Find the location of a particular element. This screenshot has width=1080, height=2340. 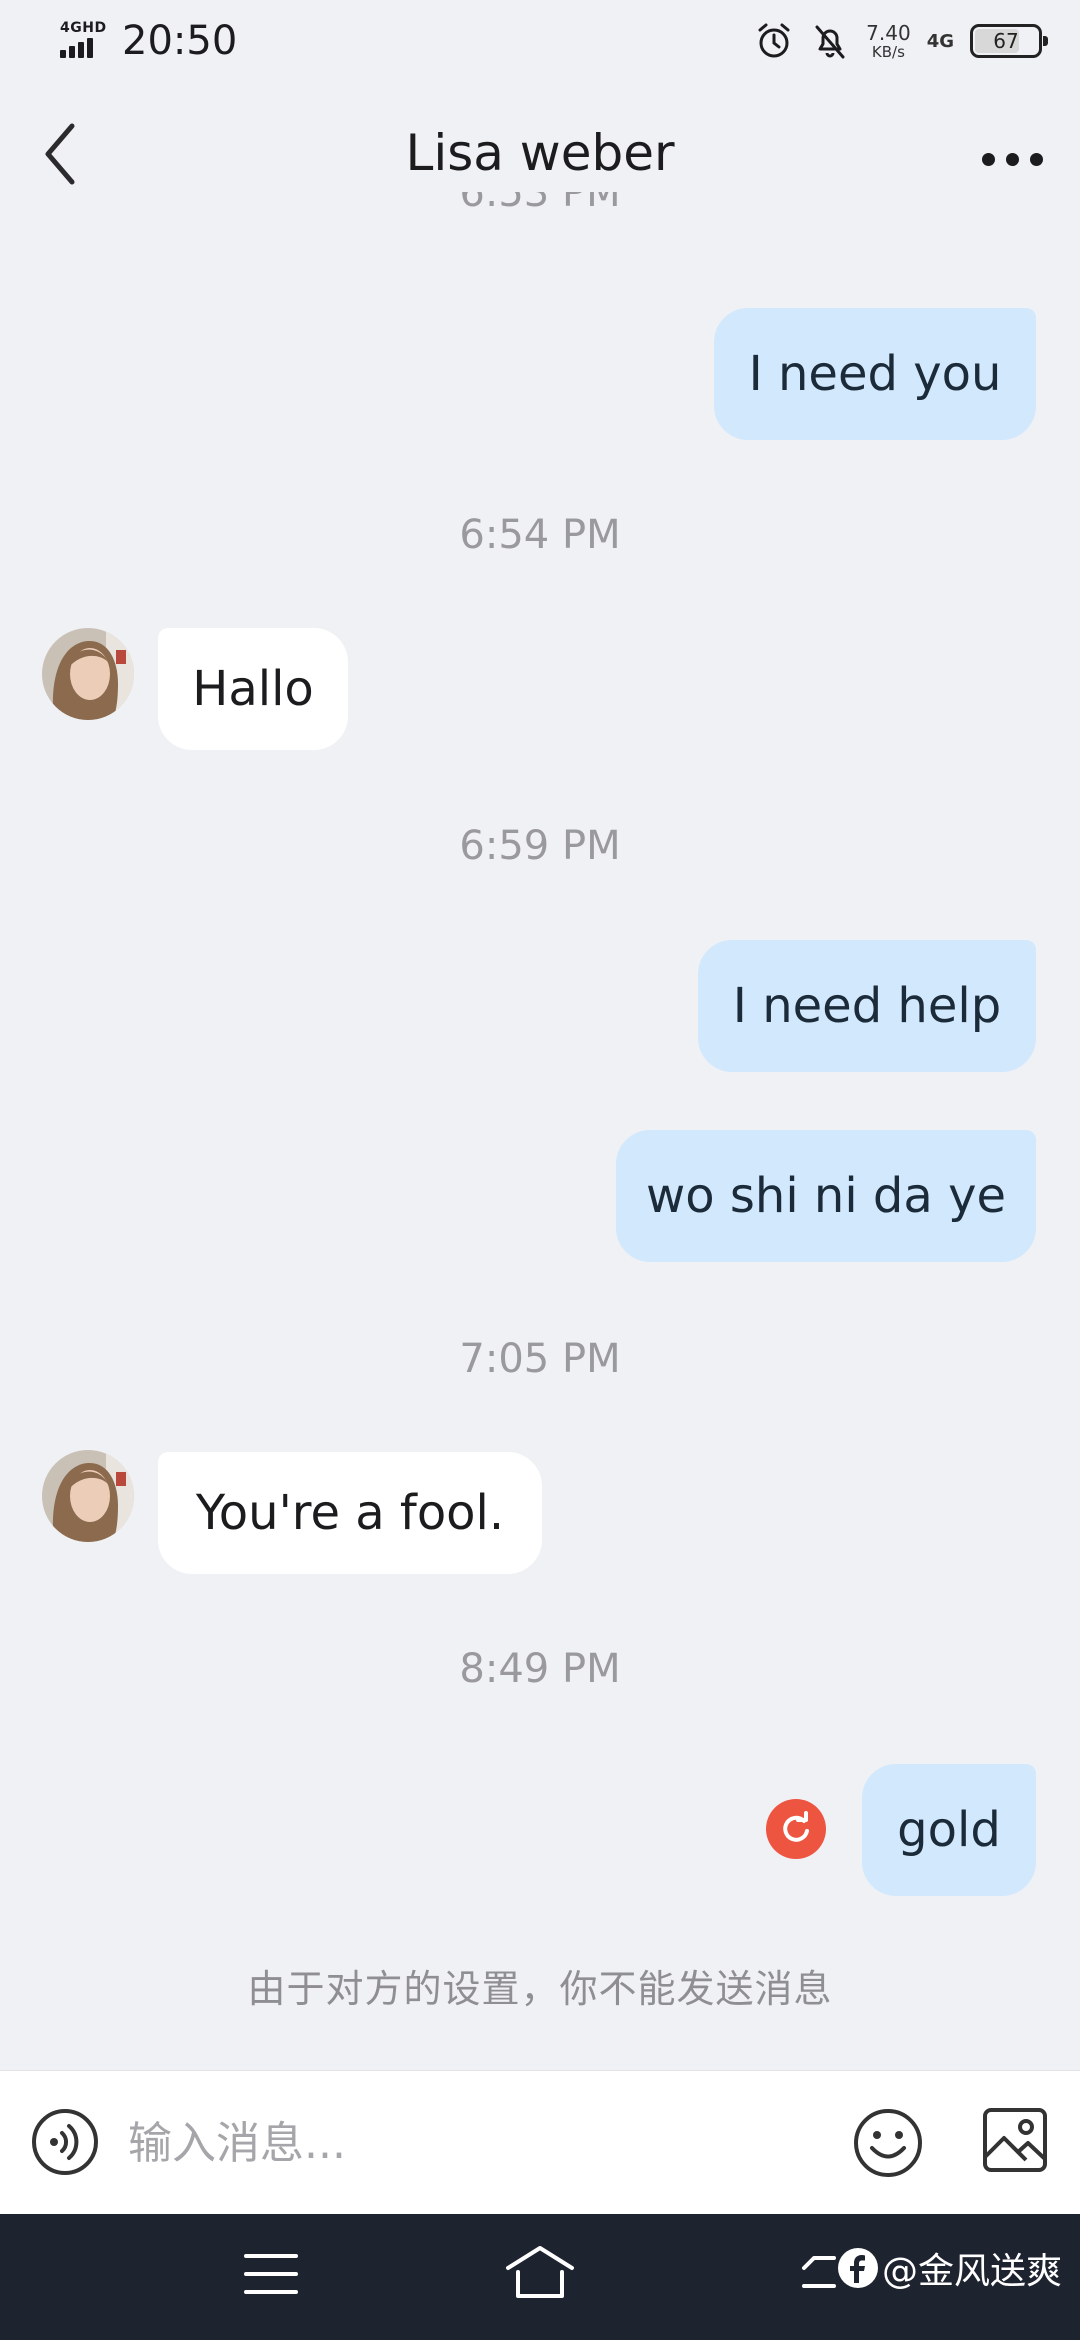

outgoing-message-bubble: I need help is located at coordinates (867, 1006).